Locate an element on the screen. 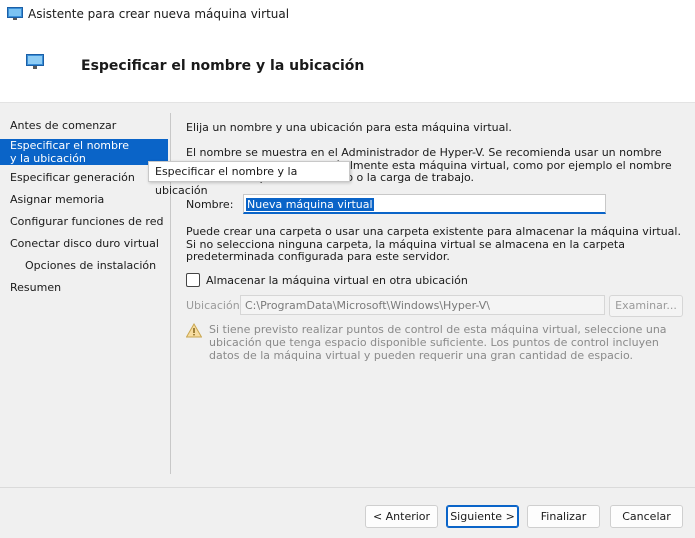  name-input-value: Nueva máquina virtual is located at coordinates (310, 204).